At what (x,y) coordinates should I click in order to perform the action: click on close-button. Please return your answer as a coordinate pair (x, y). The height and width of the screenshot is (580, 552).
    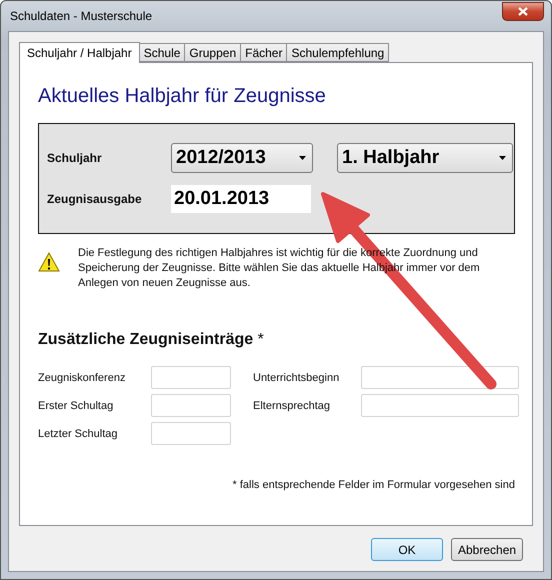
    Looking at the image, I should click on (523, 11).